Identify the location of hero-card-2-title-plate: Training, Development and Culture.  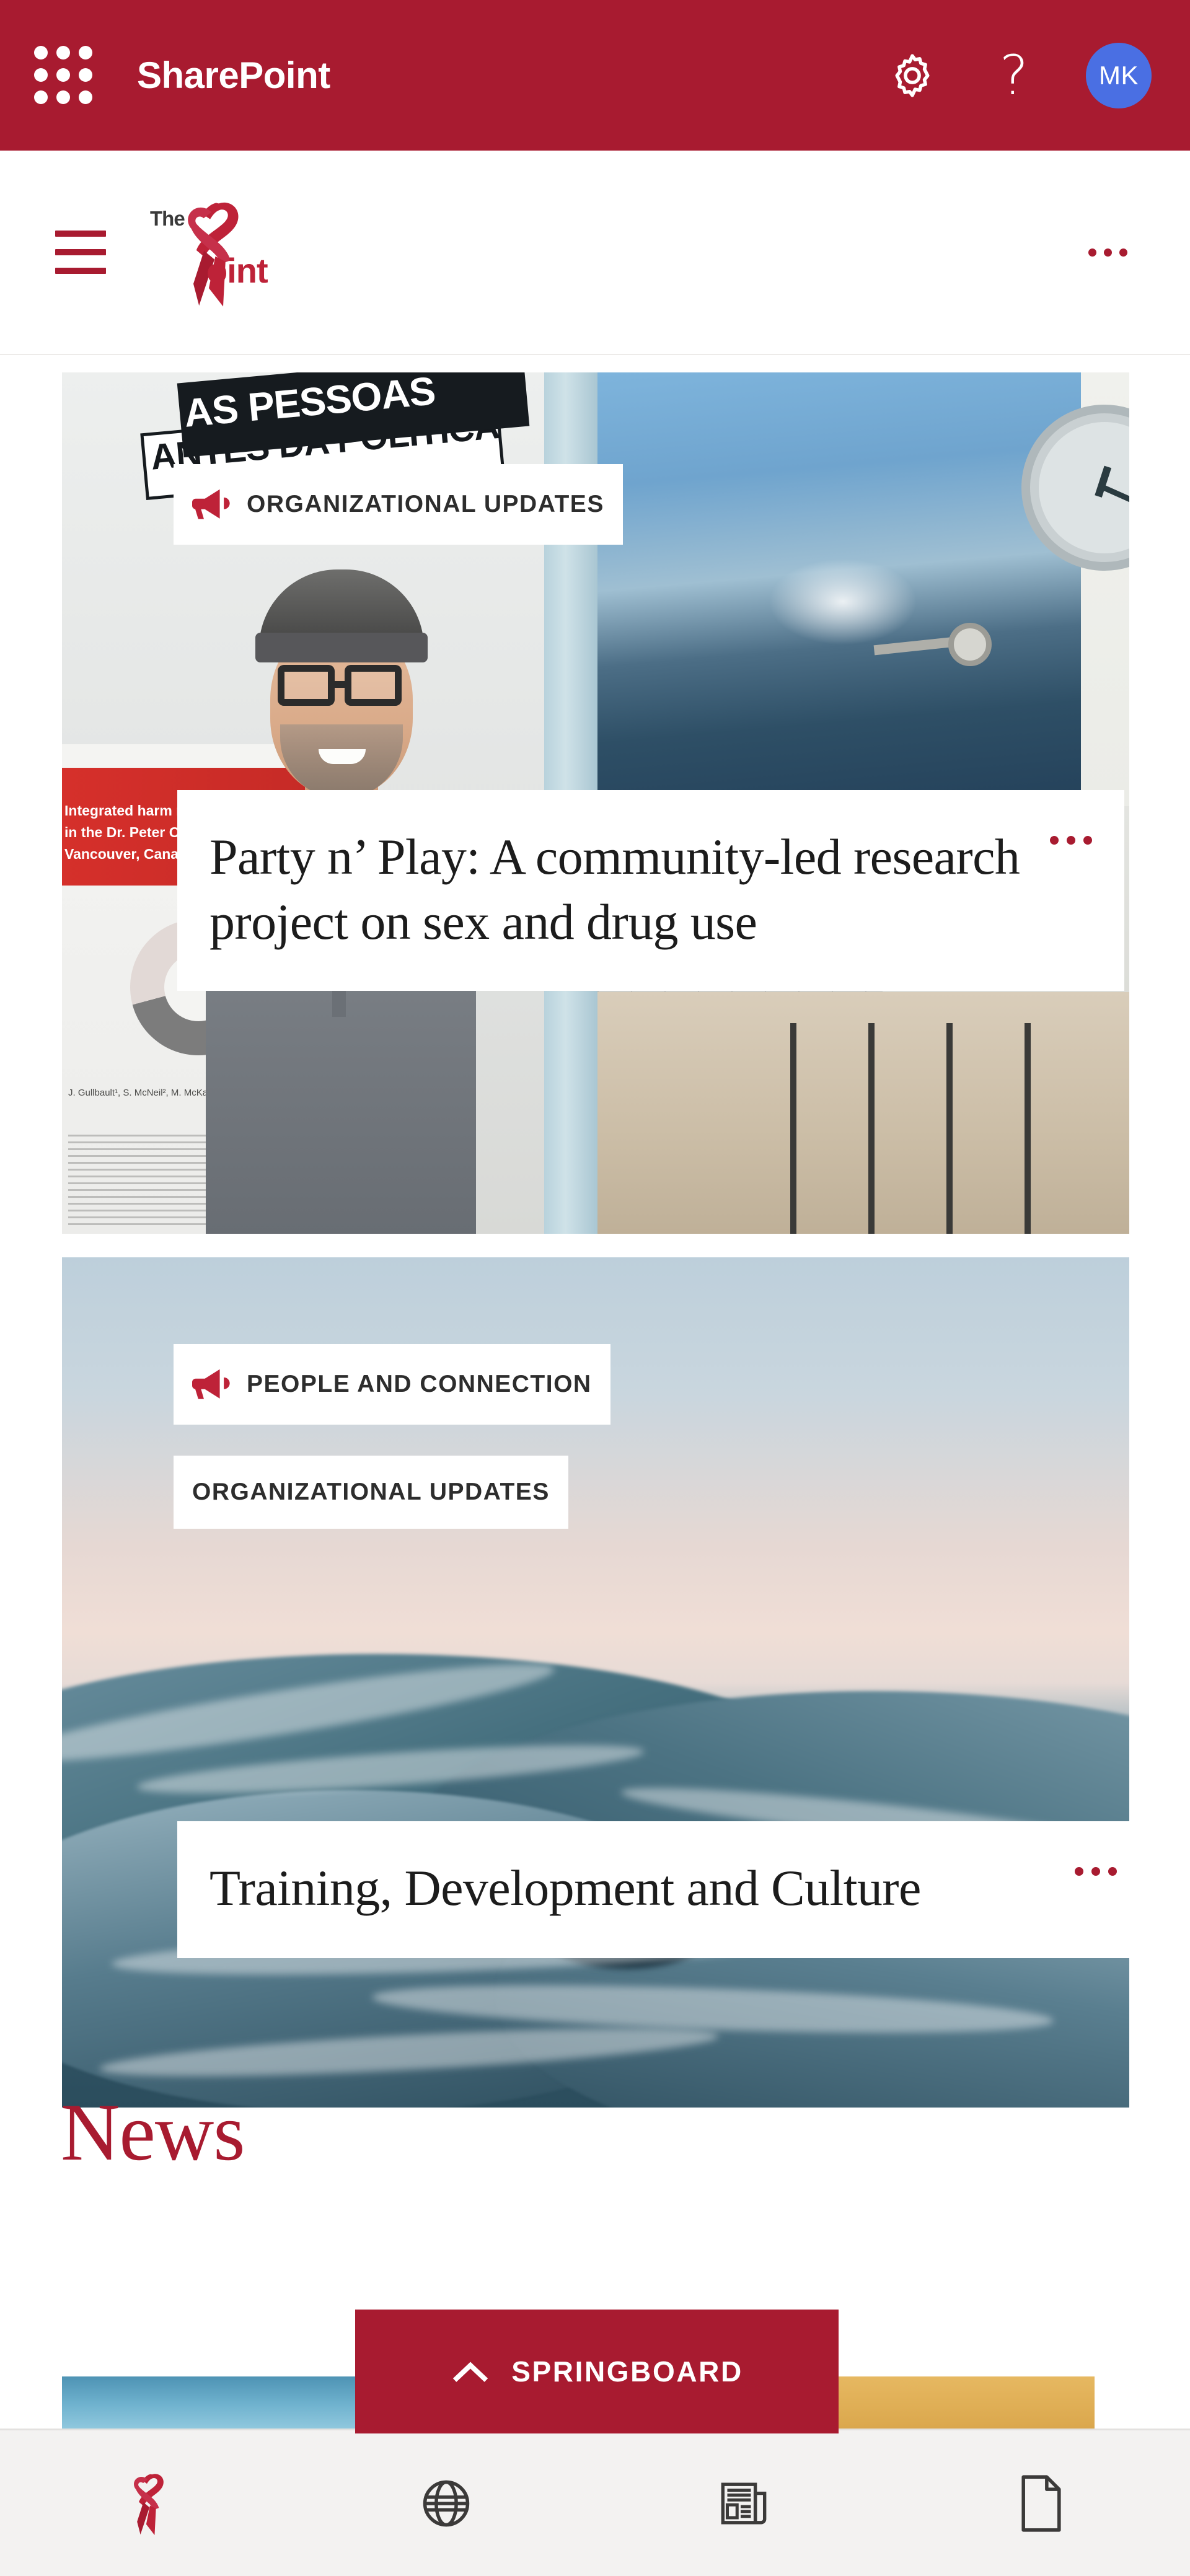
(653, 1890).